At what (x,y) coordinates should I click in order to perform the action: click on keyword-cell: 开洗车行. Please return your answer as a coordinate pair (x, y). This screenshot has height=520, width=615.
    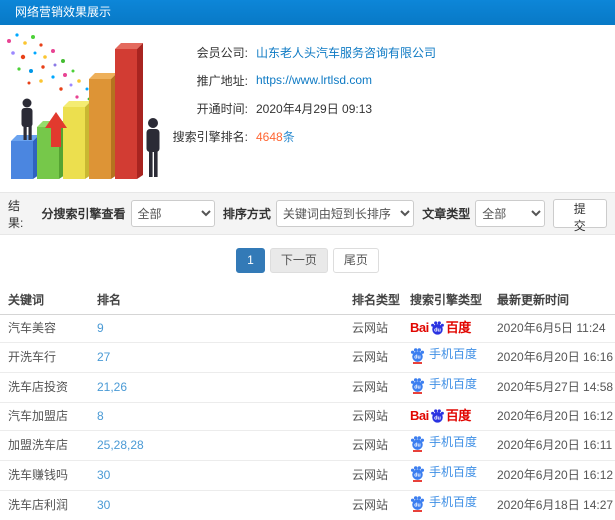
    Looking at the image, I should click on (44, 357).